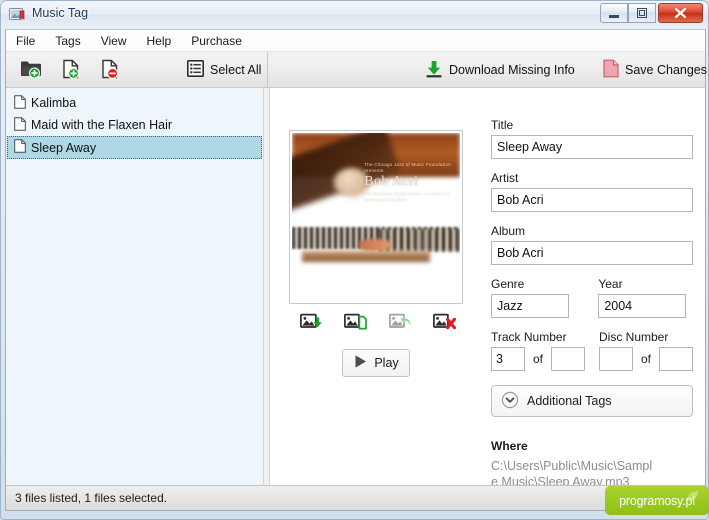 This screenshot has width=709, height=520. I want to click on genre-label: Genre, so click(508, 284).